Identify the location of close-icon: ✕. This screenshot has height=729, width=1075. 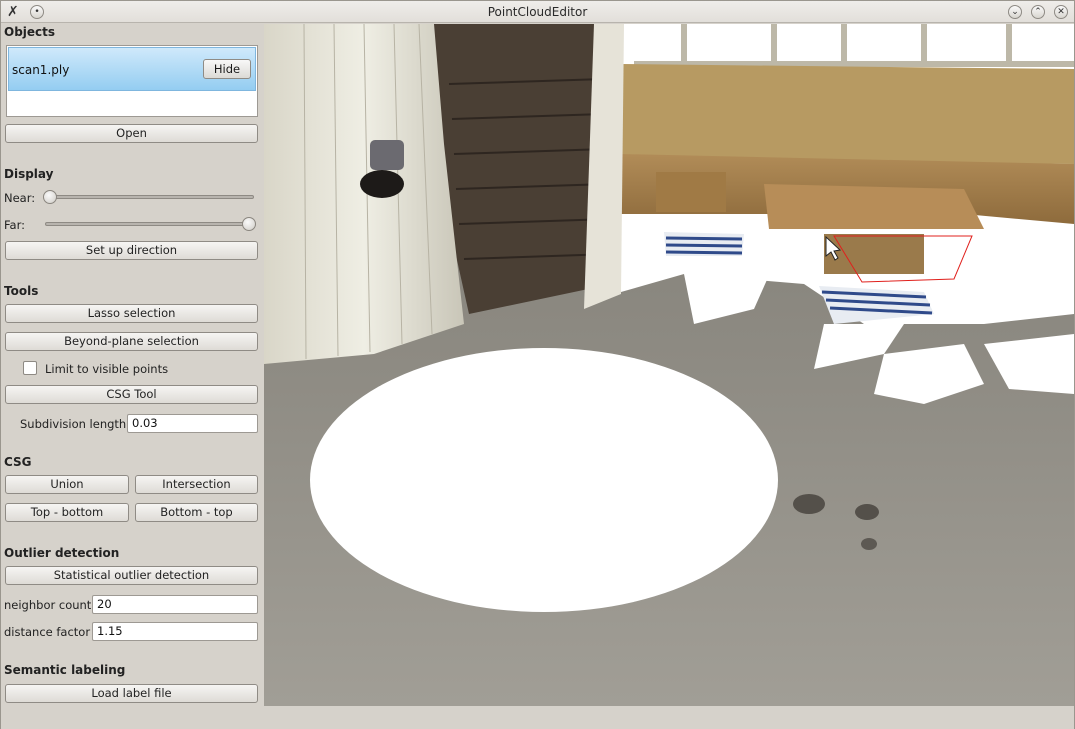
(1061, 12).